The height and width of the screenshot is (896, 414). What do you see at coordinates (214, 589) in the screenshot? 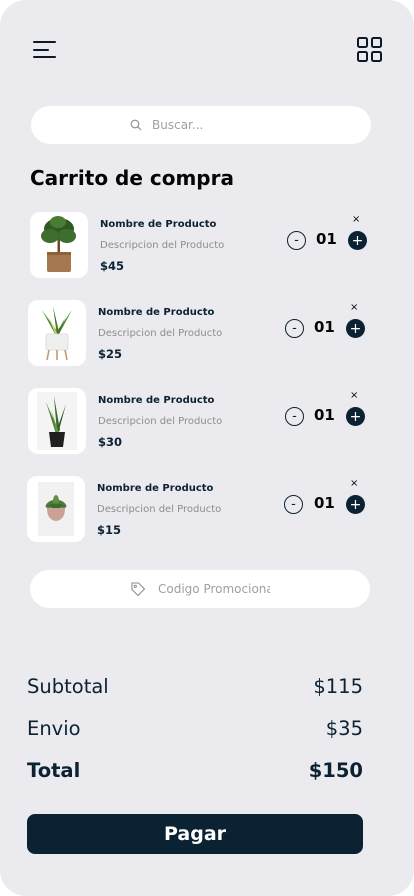
I see `promo-code-input` at bounding box center [214, 589].